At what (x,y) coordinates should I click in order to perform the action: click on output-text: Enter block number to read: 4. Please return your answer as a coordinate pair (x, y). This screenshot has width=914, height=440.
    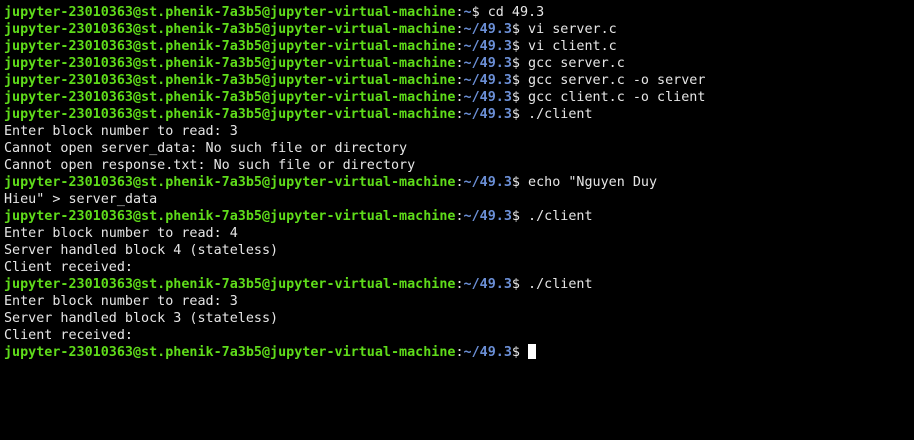
    Looking at the image, I should click on (121, 233).